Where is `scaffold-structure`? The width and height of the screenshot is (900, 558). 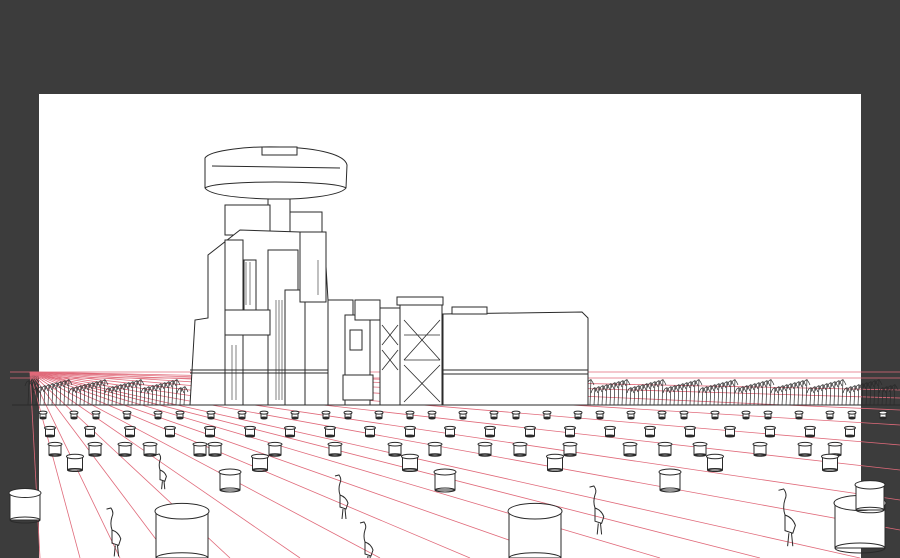
scaffold-structure is located at coordinates (411, 351).